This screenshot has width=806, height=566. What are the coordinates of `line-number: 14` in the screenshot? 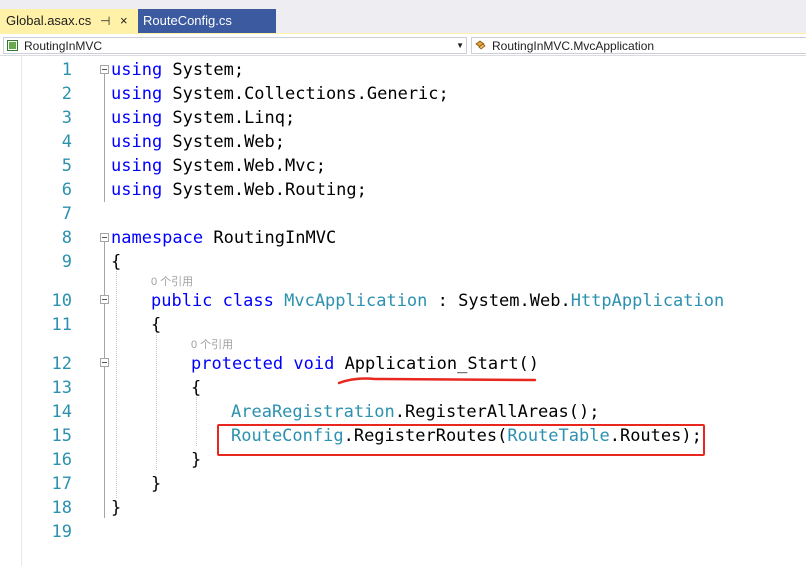 It's located at (61, 412).